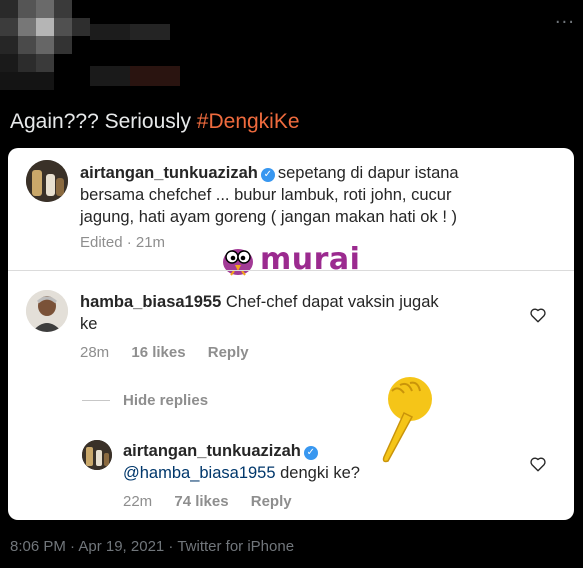  Describe the element at coordinates (103, 121) in the screenshot. I see `tweet-text-body: Again??? Seriously` at that location.